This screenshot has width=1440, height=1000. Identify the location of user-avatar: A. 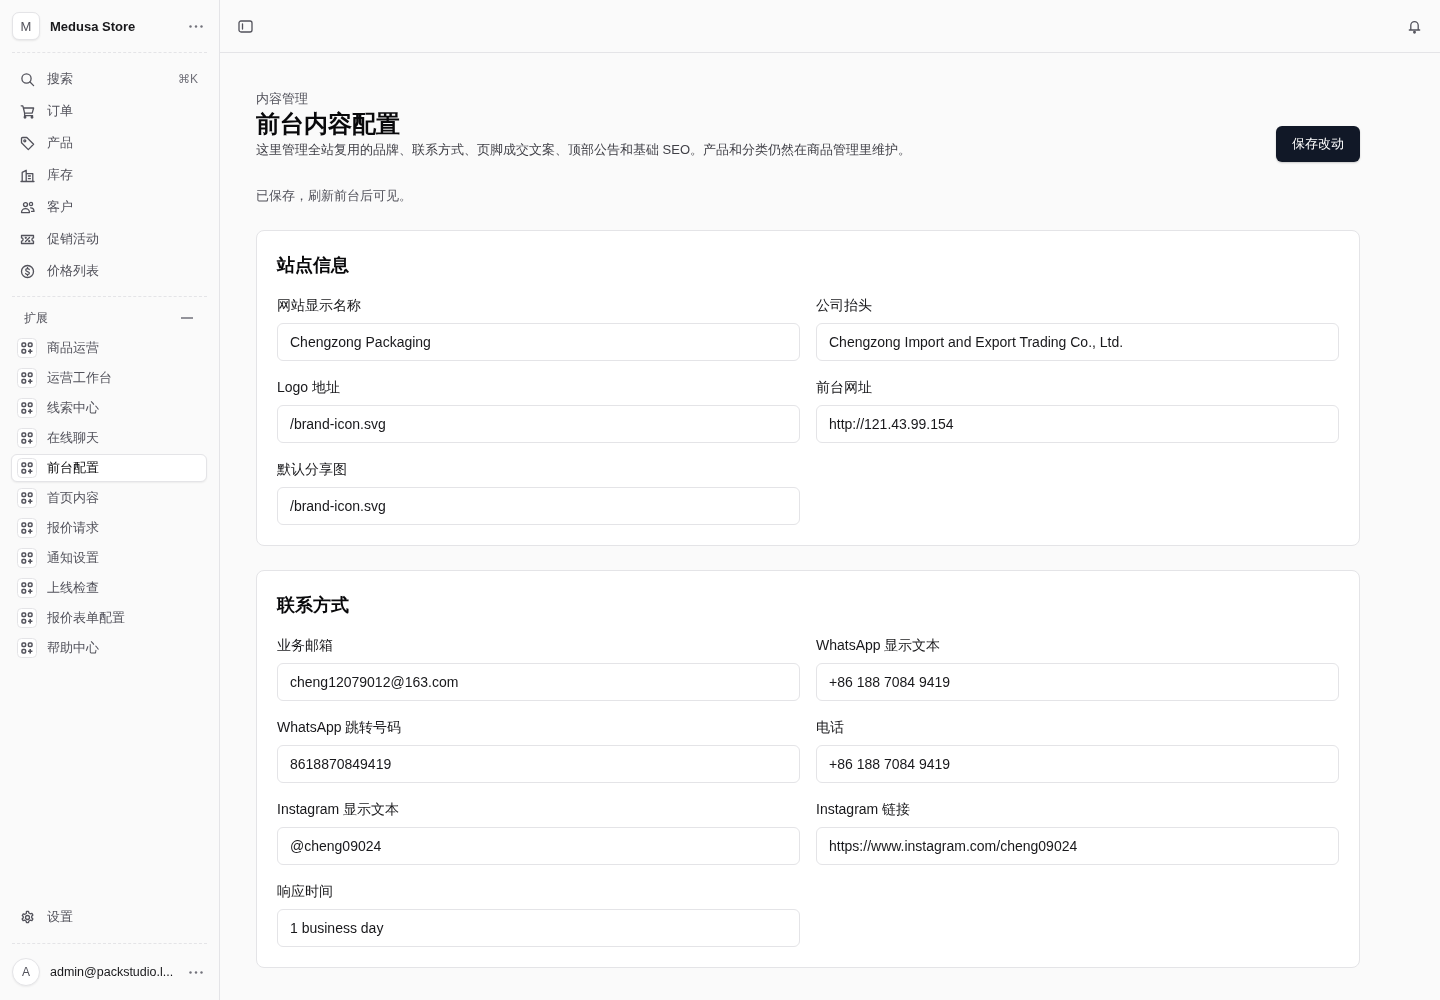
(26, 972).